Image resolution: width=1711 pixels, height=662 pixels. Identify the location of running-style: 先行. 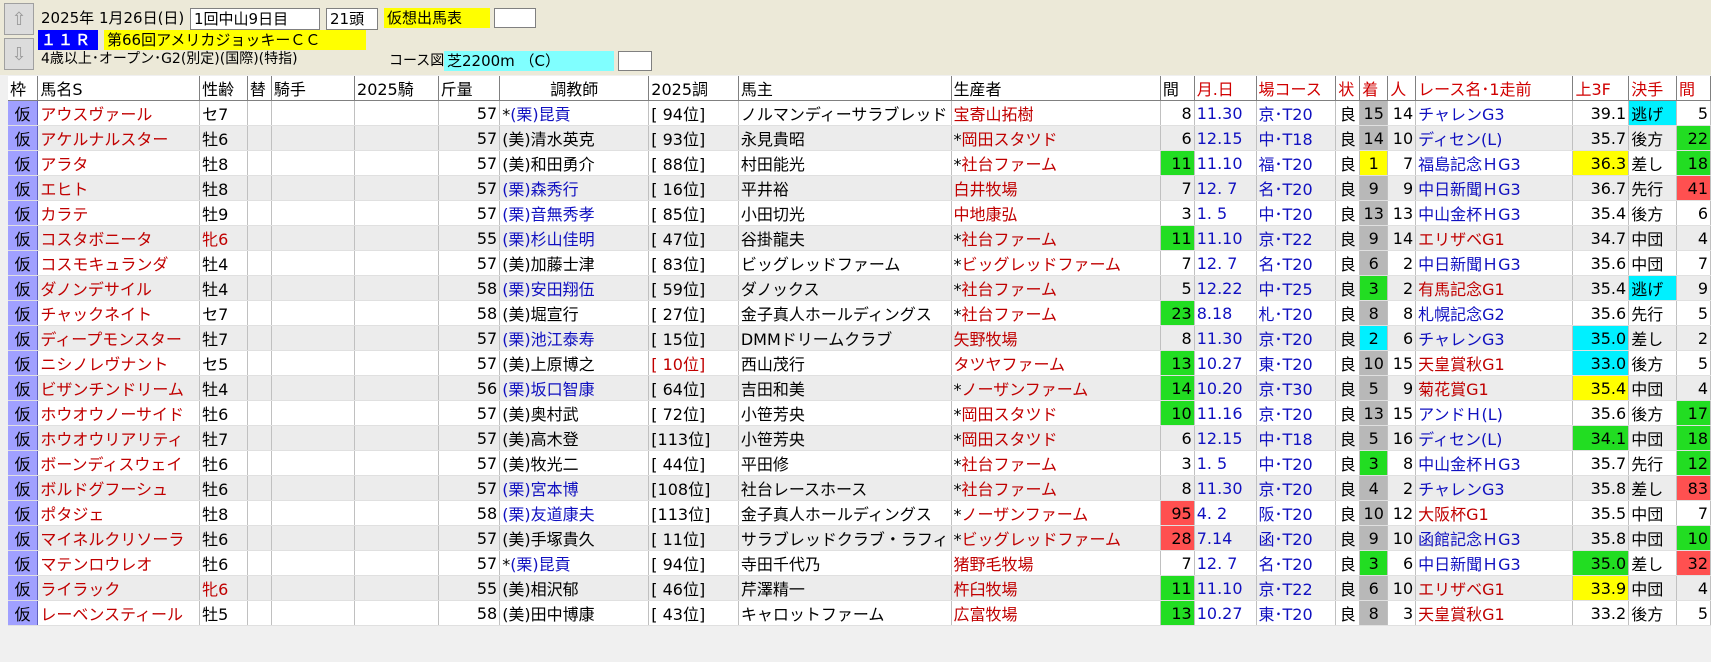
(1652, 463).